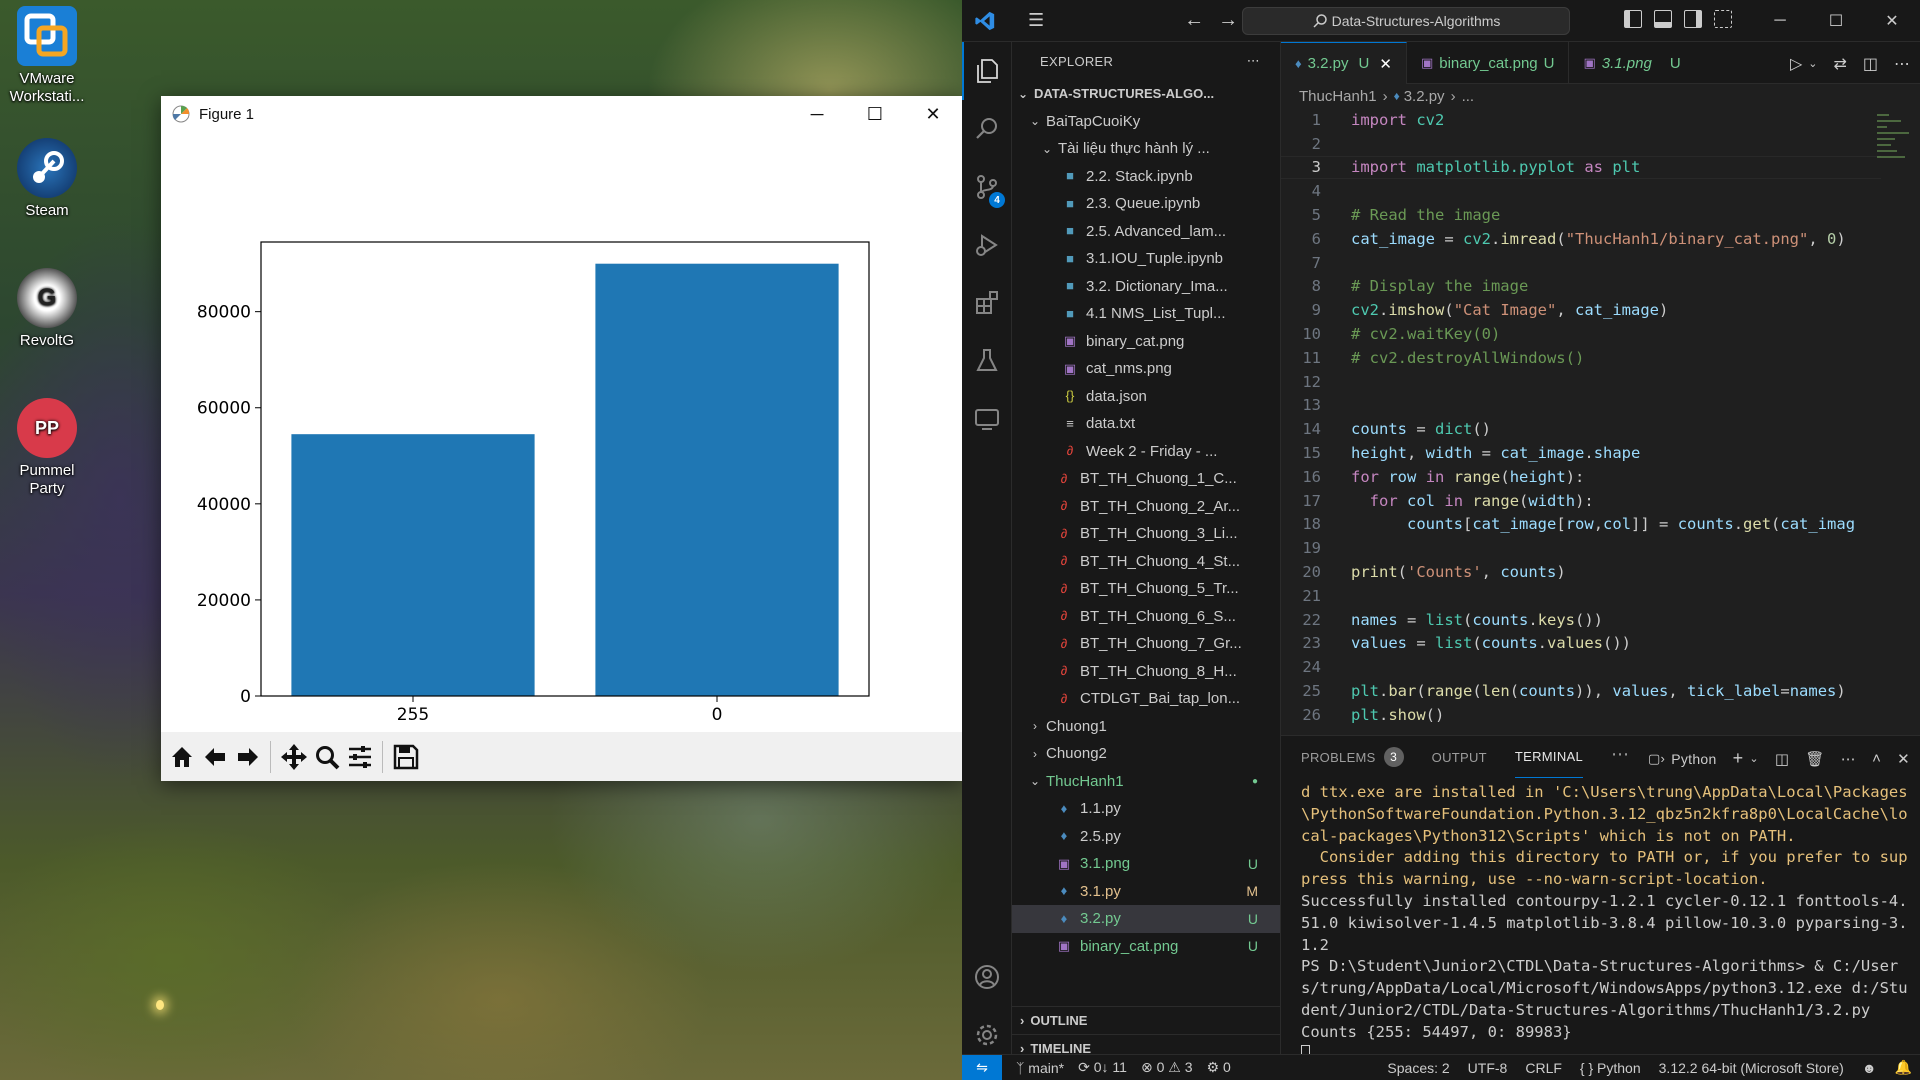  What do you see at coordinates (1167, 1067) in the screenshot?
I see `problems-status: ⊗ 0 ⚠ 3` at bounding box center [1167, 1067].